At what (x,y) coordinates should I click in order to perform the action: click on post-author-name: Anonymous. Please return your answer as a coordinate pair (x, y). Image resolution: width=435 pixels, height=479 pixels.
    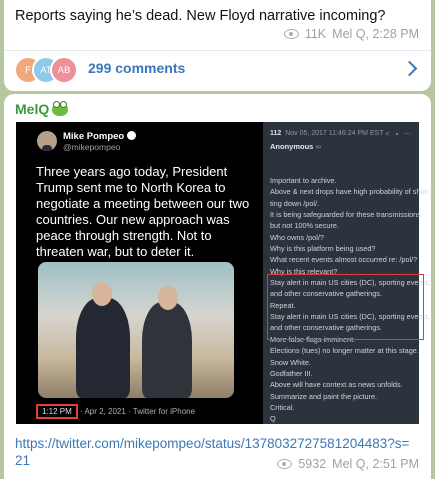
    Looking at the image, I should click on (292, 146).